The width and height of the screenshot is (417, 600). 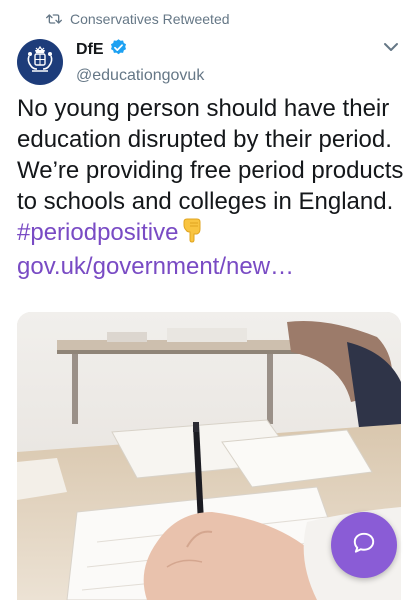 What do you see at coordinates (140, 76) in the screenshot?
I see `handle: @educationgovuk` at bounding box center [140, 76].